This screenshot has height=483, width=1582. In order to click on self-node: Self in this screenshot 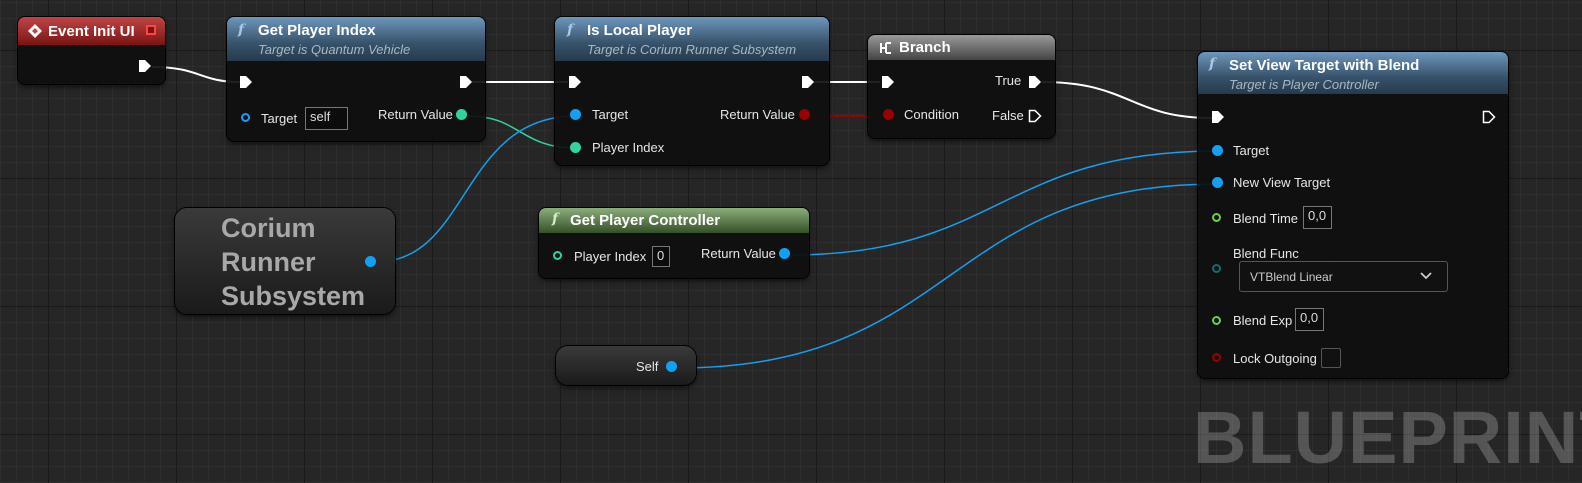, I will do `click(626, 365)`.